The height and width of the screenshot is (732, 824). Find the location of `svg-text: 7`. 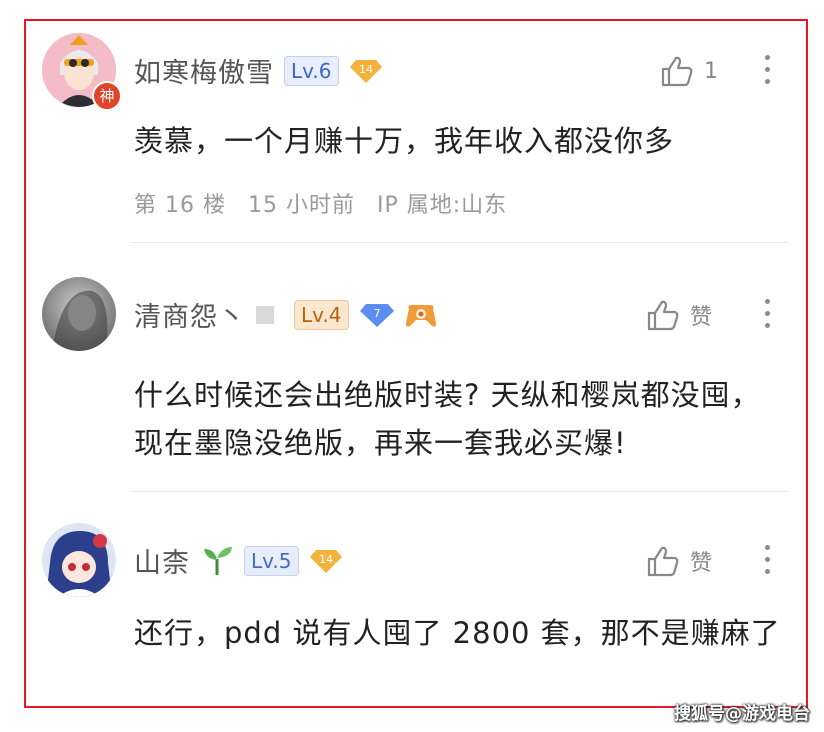

svg-text: 7 is located at coordinates (376, 313).